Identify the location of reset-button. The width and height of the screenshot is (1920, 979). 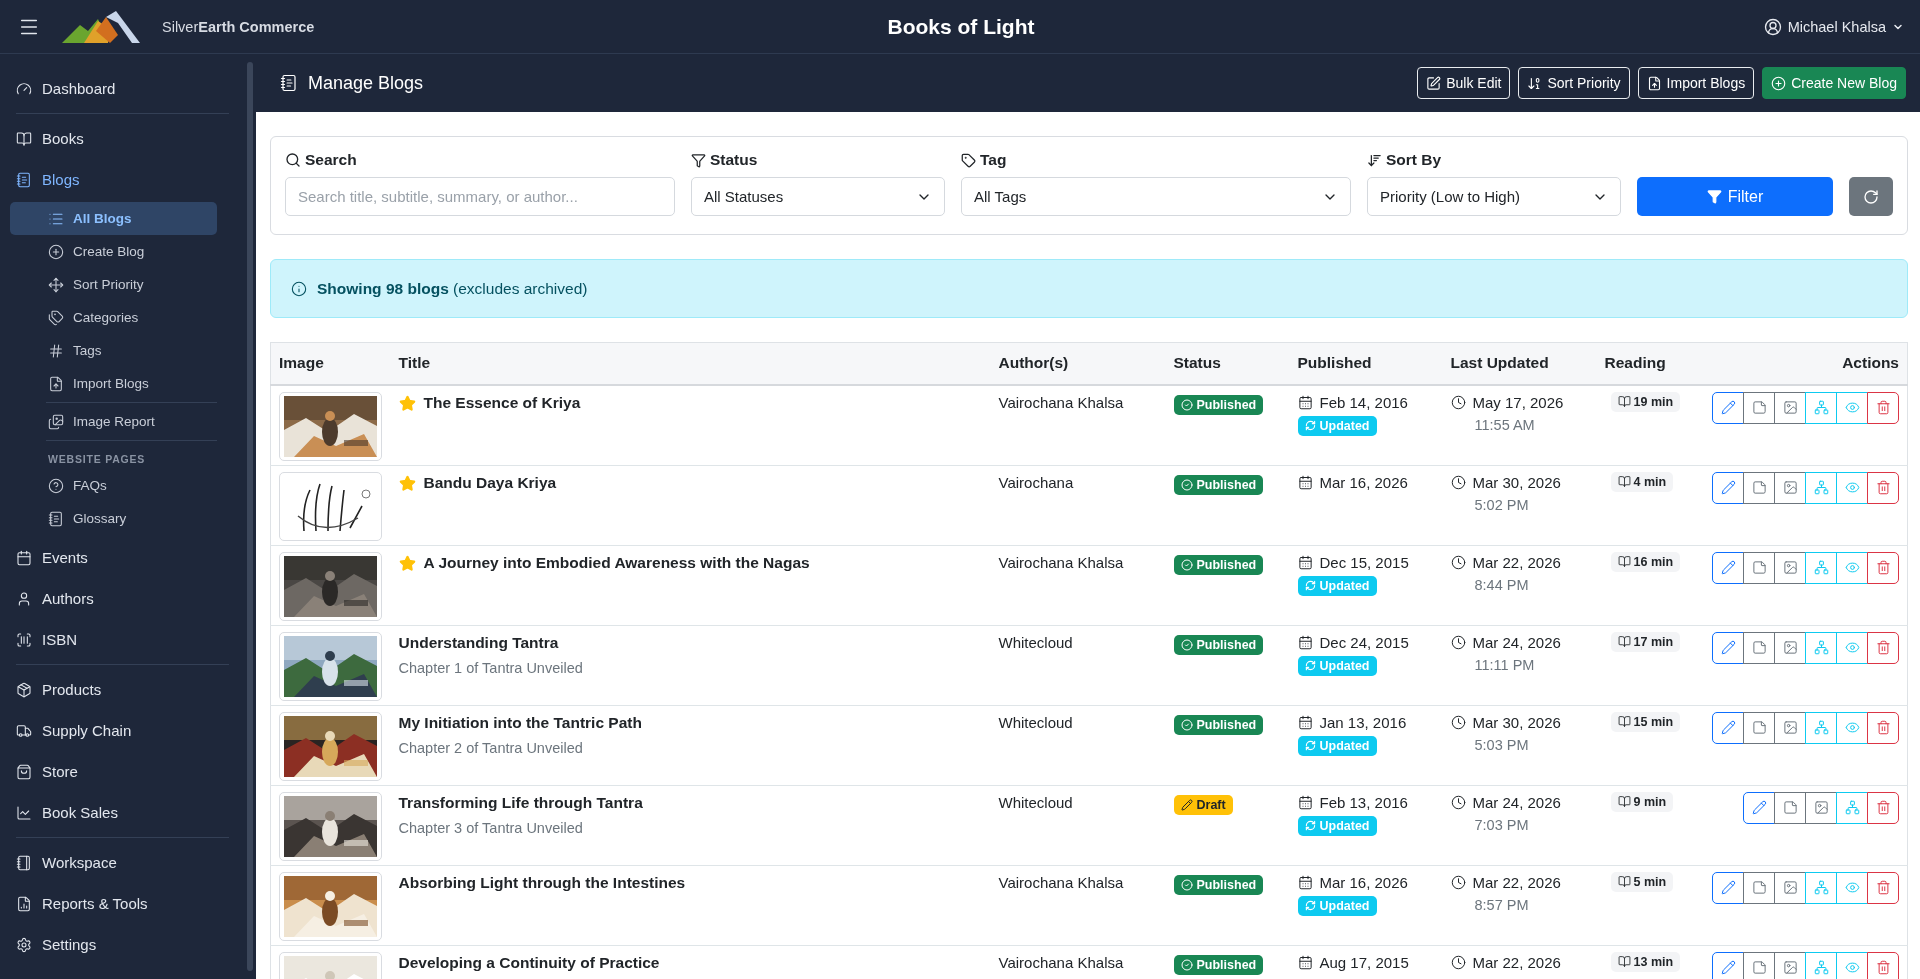
(1871, 196).